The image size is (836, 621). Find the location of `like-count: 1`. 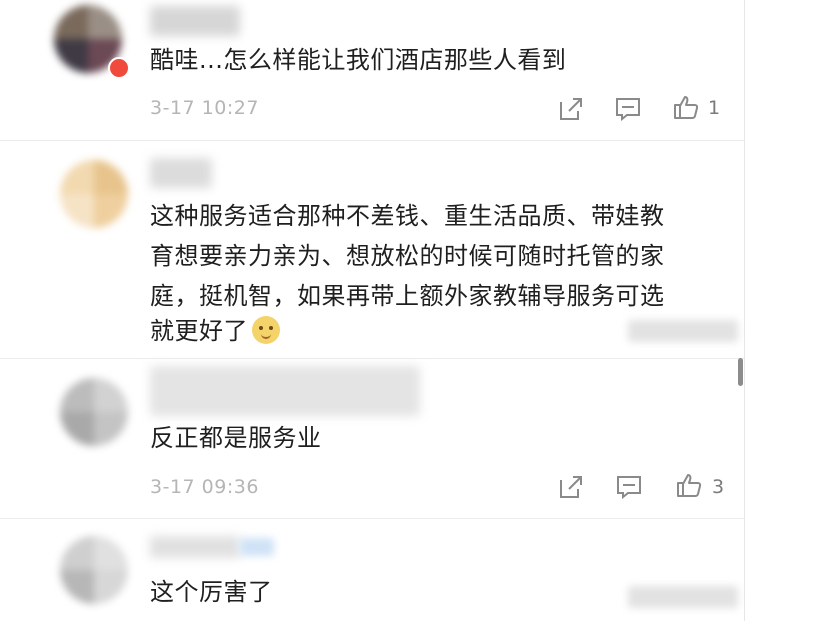

like-count: 1 is located at coordinates (714, 108).